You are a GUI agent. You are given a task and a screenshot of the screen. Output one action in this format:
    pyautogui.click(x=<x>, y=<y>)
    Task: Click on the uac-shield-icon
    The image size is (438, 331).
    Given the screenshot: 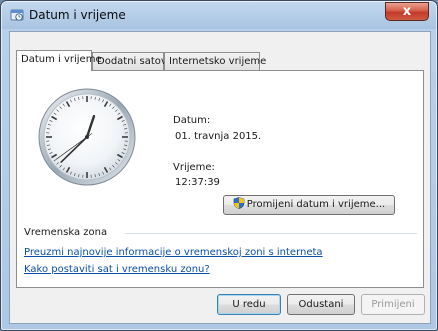 What is the action you would take?
    pyautogui.click(x=239, y=203)
    